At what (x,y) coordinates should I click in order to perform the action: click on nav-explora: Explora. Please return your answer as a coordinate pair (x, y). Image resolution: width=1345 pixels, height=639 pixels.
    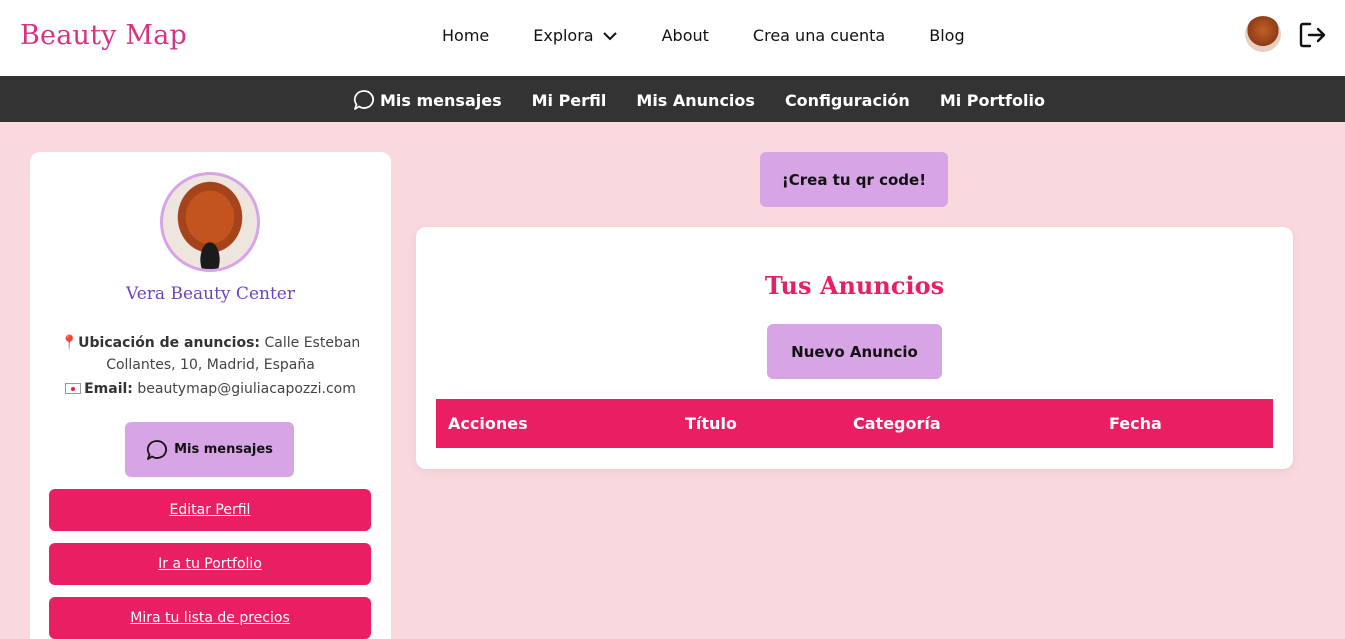
    Looking at the image, I should click on (575, 35).